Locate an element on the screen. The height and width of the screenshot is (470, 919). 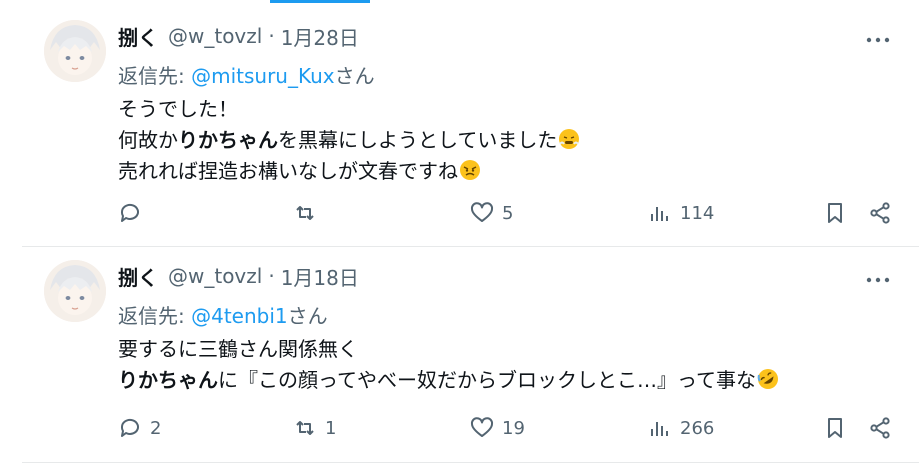
reply-to-line: 返信先: @mitsuru_Kuxさん is located at coordinates (246, 74).